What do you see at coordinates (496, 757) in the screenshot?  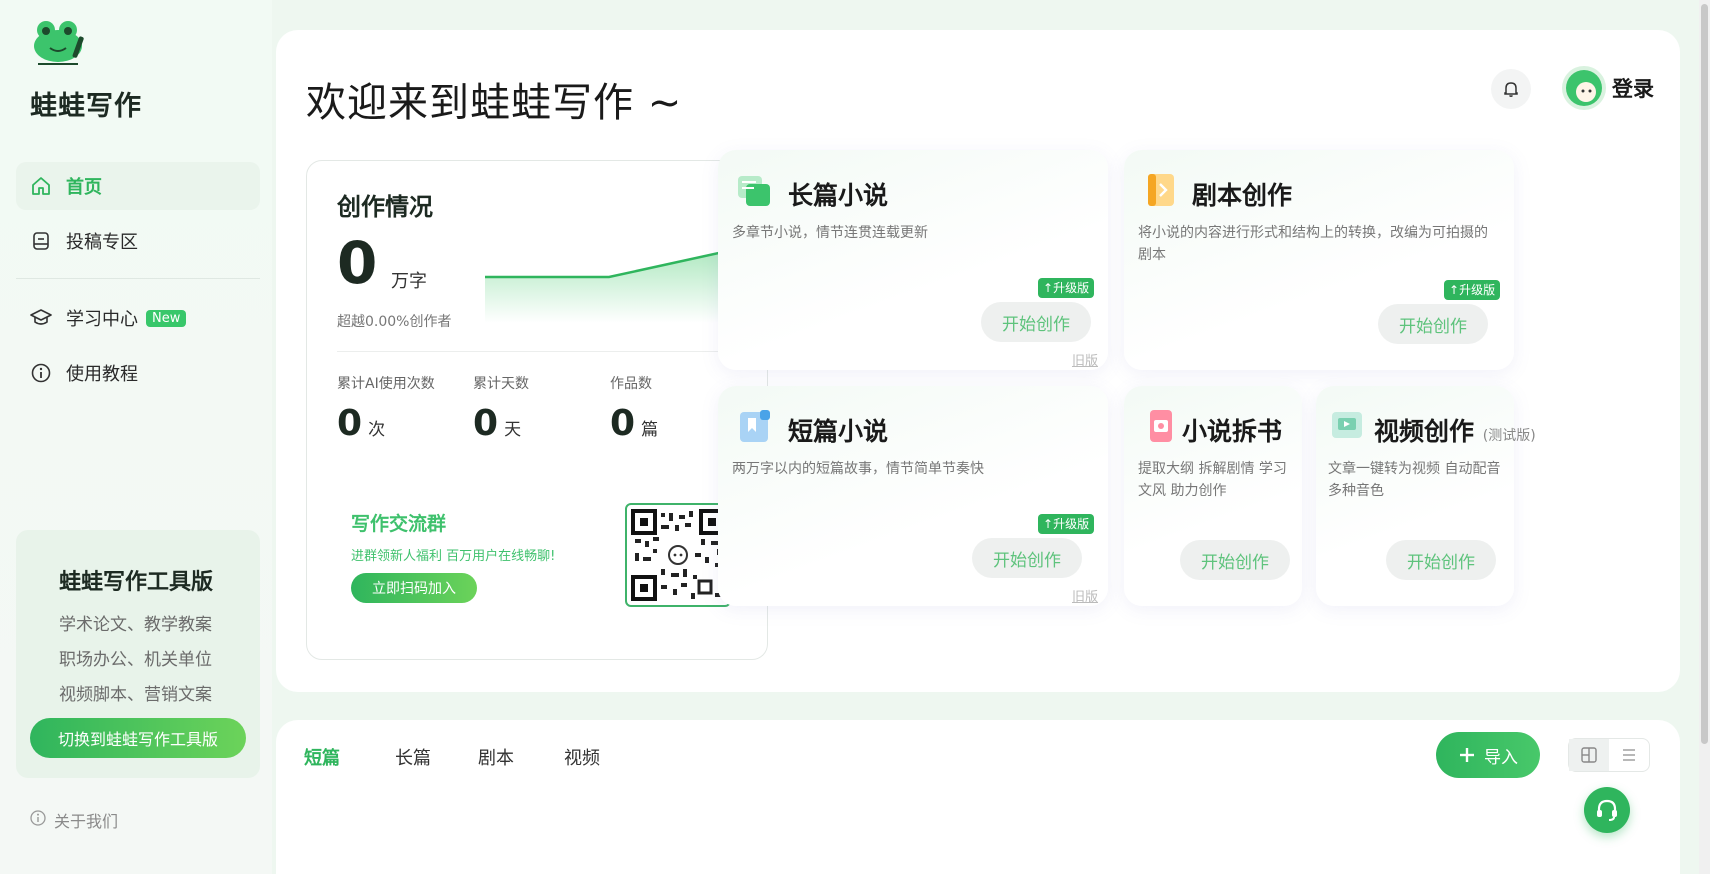 I see `tab-script: 剧本` at bounding box center [496, 757].